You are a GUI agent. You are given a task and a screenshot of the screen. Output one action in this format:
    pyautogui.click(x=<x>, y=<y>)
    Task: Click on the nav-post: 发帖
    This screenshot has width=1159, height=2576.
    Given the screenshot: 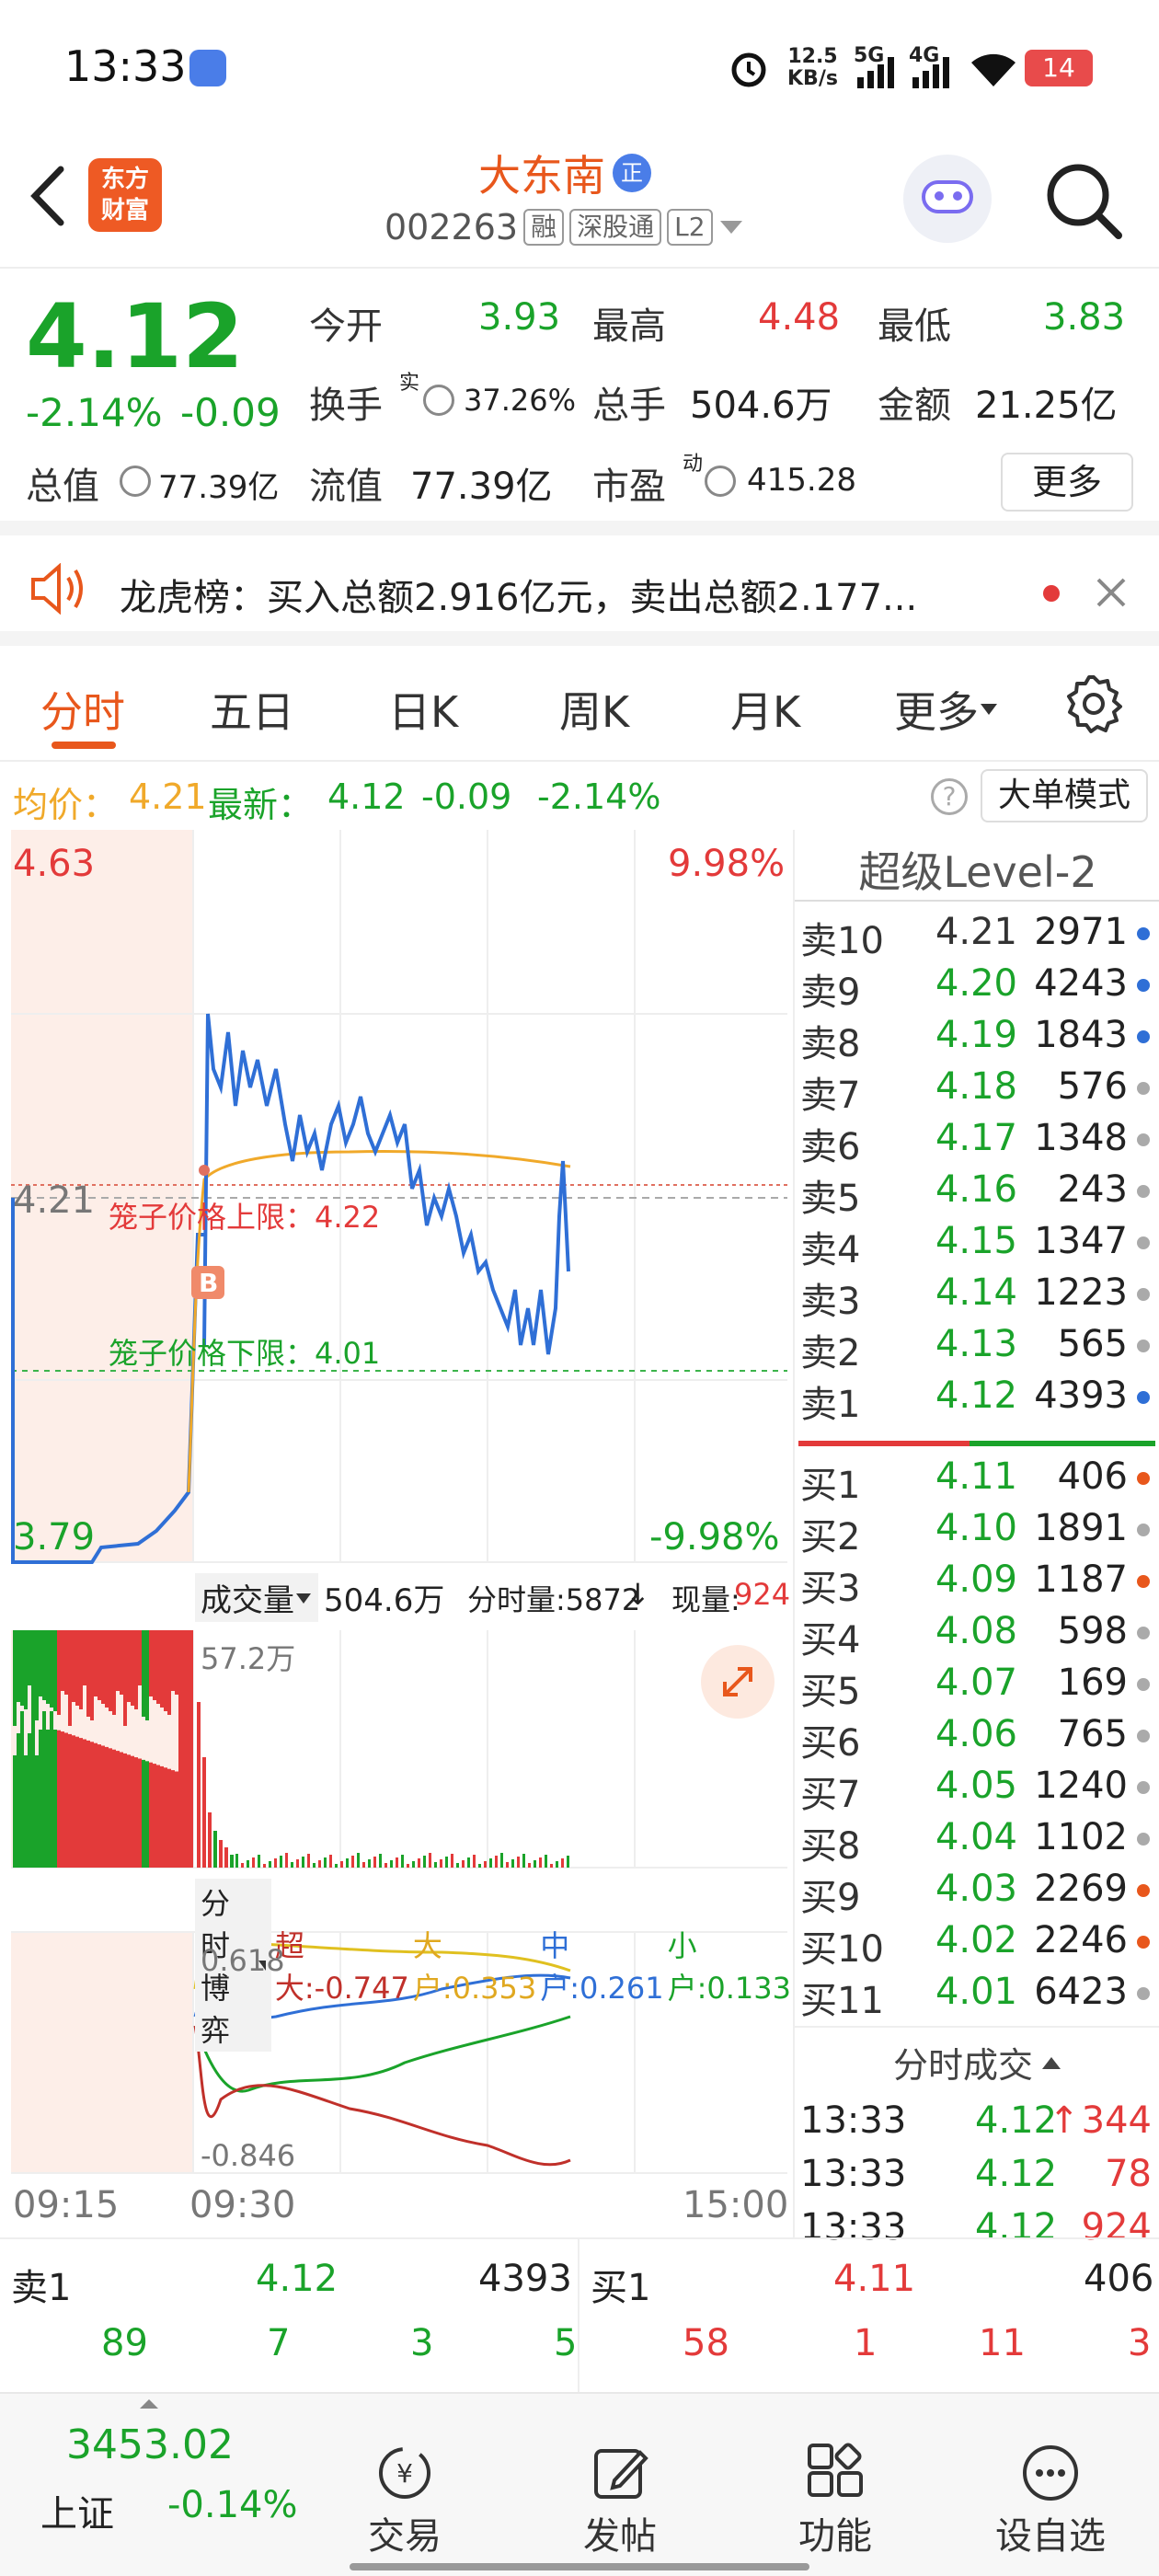 What is the action you would take?
    pyautogui.click(x=620, y=2499)
    